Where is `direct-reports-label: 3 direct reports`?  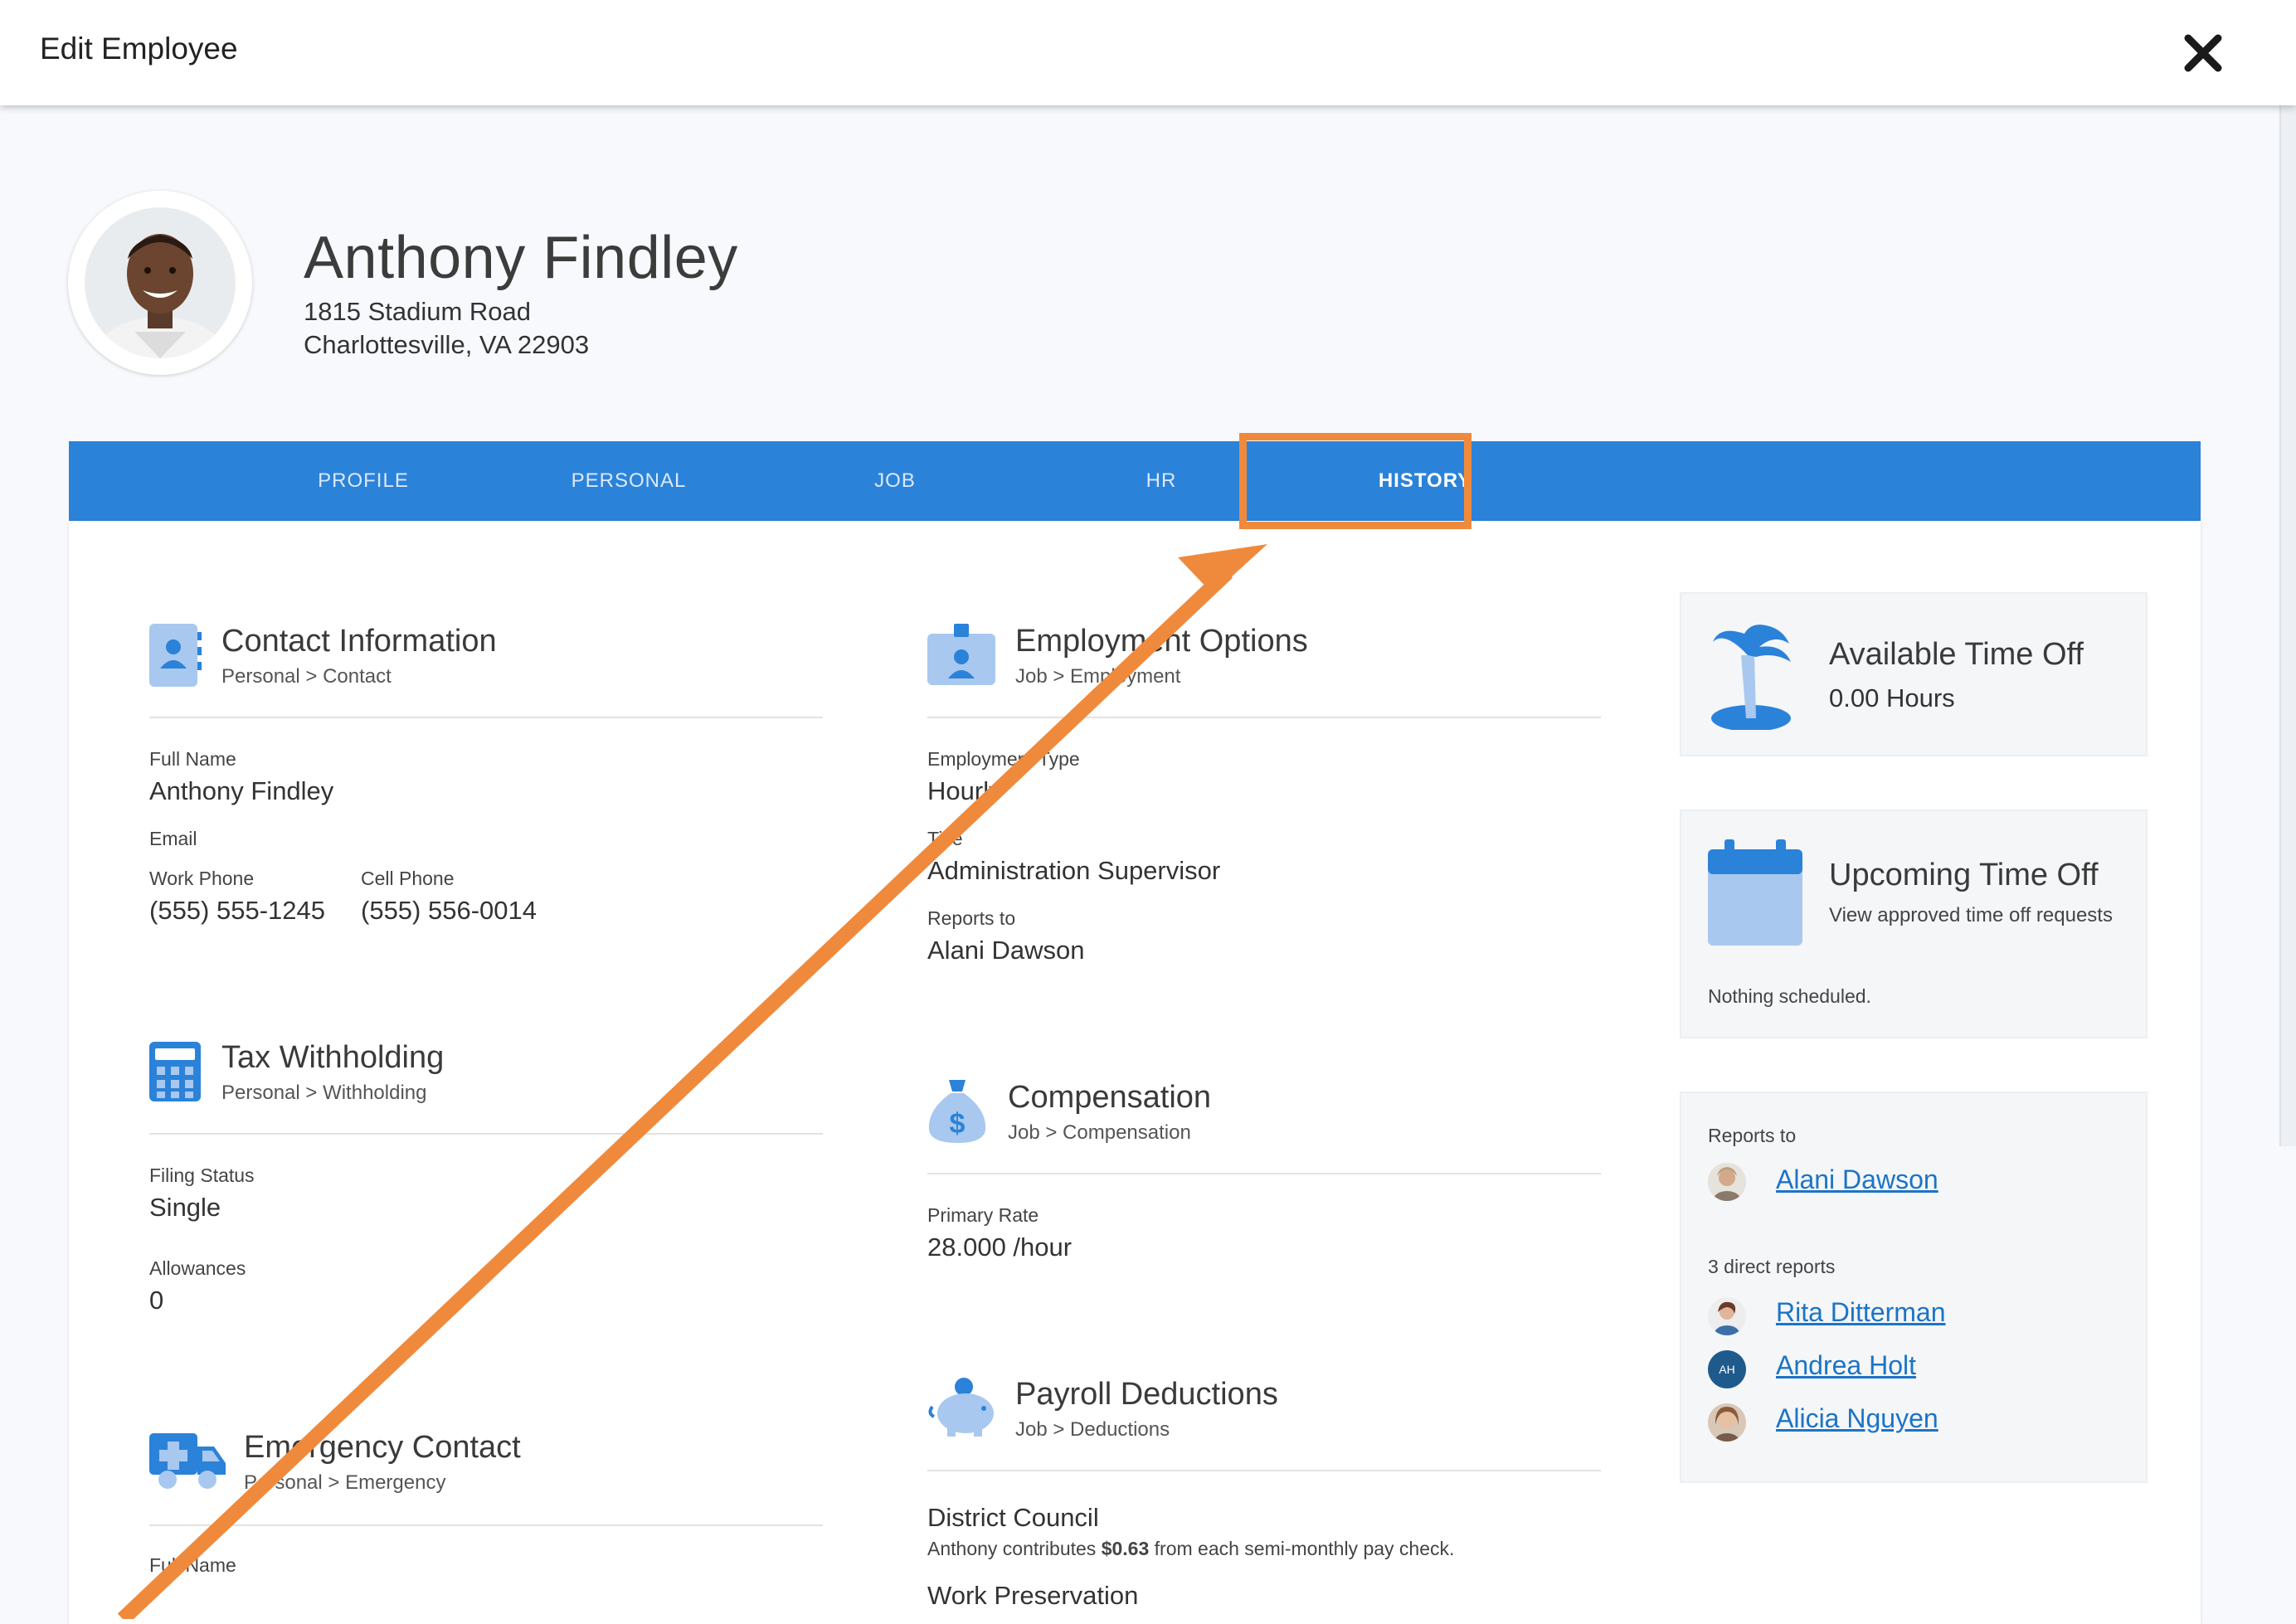 direct-reports-label: 3 direct reports is located at coordinates (1772, 1266).